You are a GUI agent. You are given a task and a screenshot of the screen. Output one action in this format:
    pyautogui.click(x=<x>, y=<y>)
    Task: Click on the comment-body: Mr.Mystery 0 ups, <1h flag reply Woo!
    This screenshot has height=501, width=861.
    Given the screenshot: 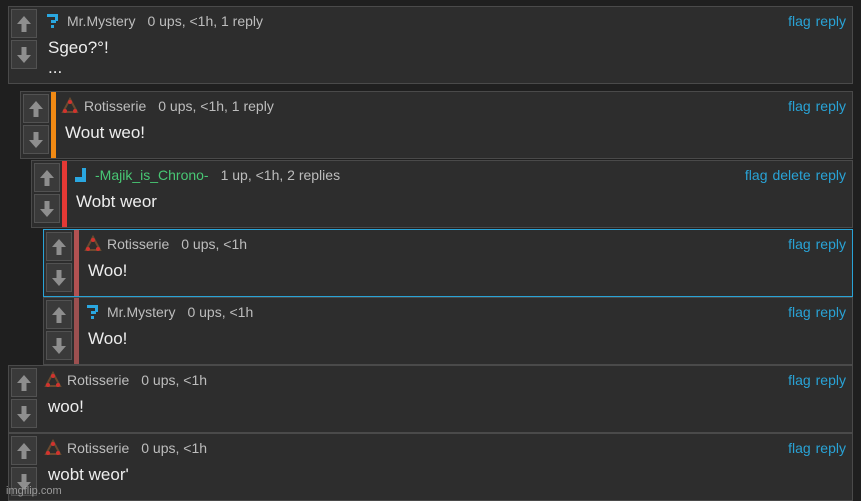 What is the action you would take?
    pyautogui.click(x=468, y=331)
    